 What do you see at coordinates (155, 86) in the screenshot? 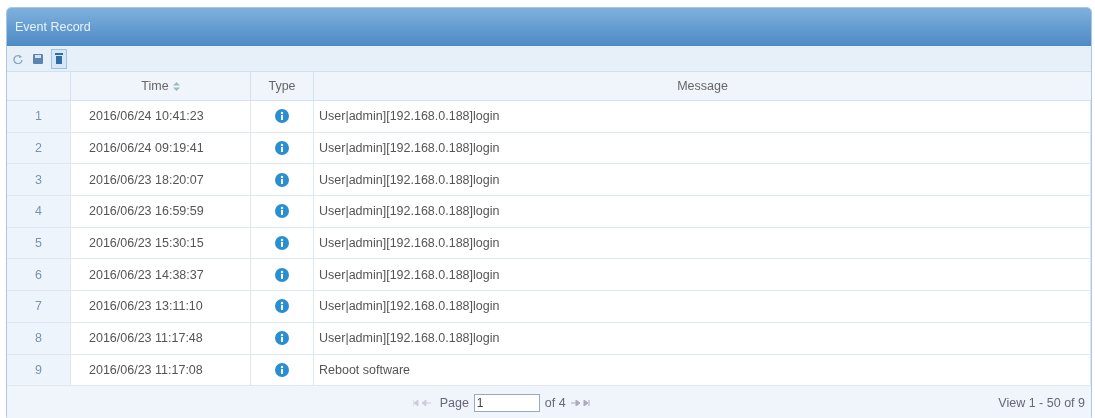
I see `column-title: Time` at bounding box center [155, 86].